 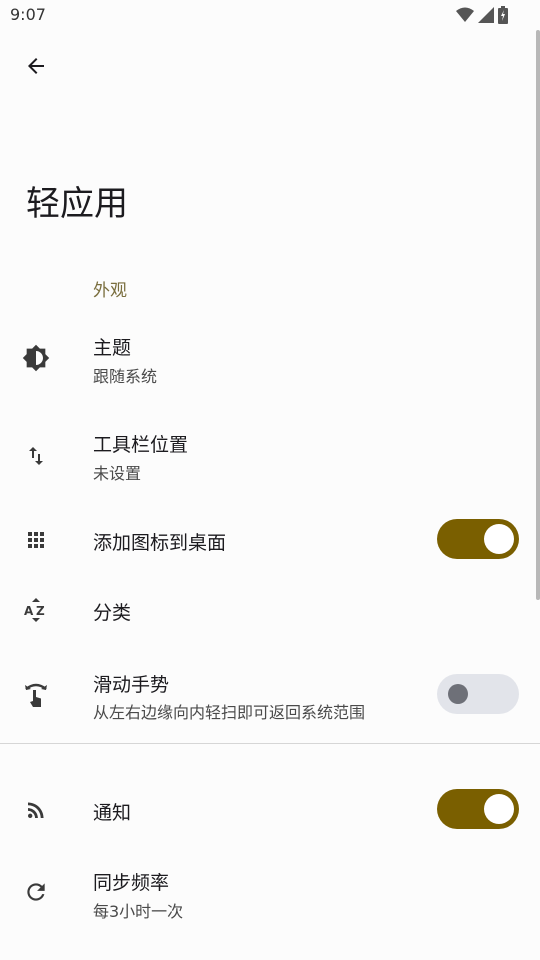 I want to click on swap-vertical-icon, so click(x=36, y=456).